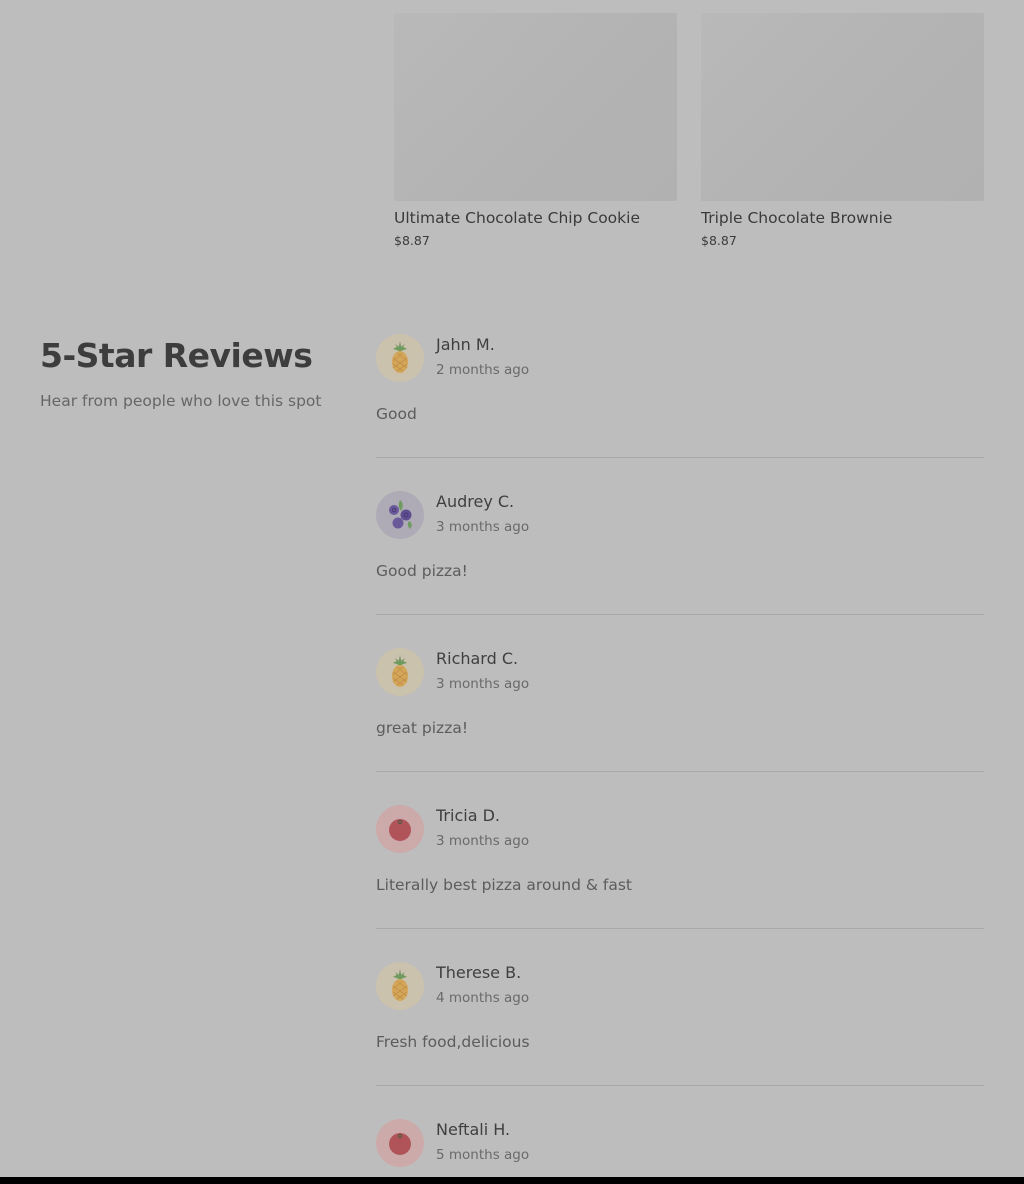 The width and height of the screenshot is (1024, 1184). Describe the element at coordinates (473, 1129) in the screenshot. I see `reviewer-name: Neftali H.` at that location.